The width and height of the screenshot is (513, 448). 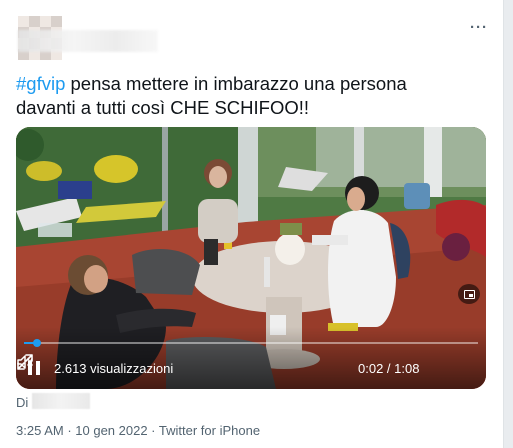 I want to click on fullscreen-icon, so click(x=25, y=362).